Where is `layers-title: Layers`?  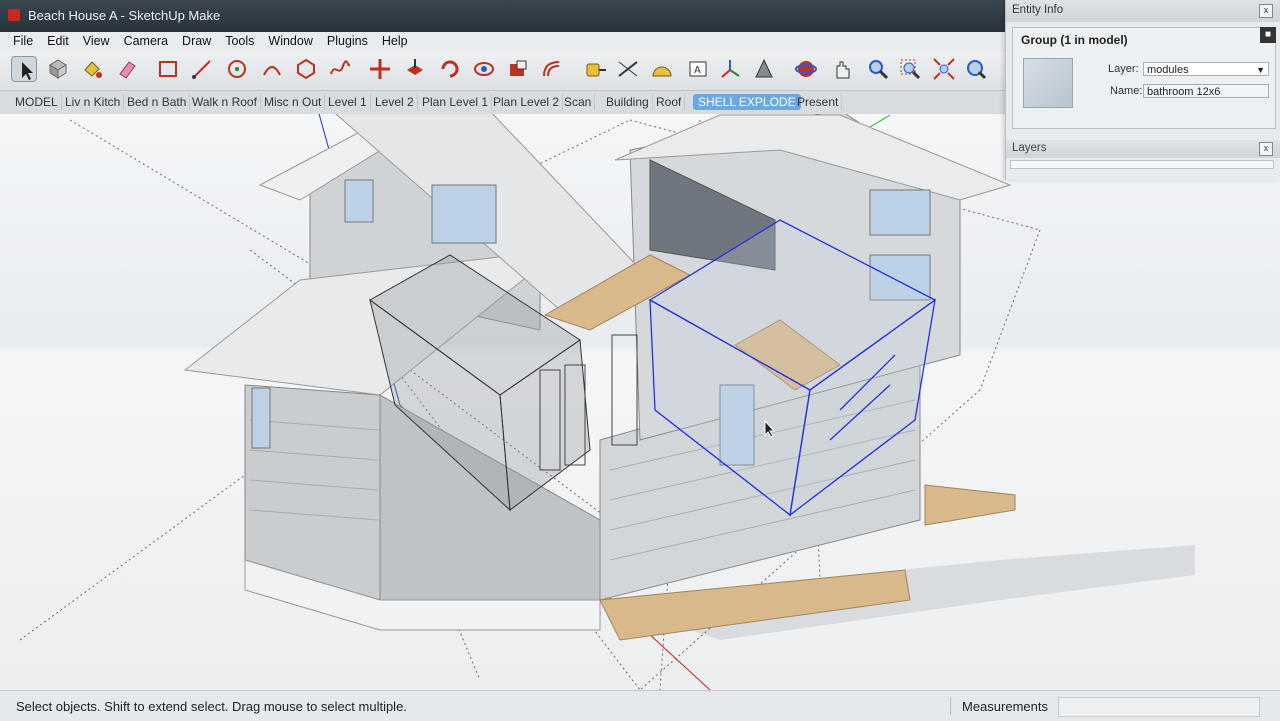 layers-title: Layers is located at coordinates (1029, 148).